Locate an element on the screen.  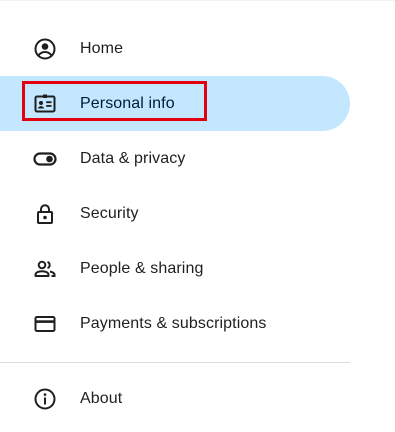
toggle-icon is located at coordinates (45, 159).